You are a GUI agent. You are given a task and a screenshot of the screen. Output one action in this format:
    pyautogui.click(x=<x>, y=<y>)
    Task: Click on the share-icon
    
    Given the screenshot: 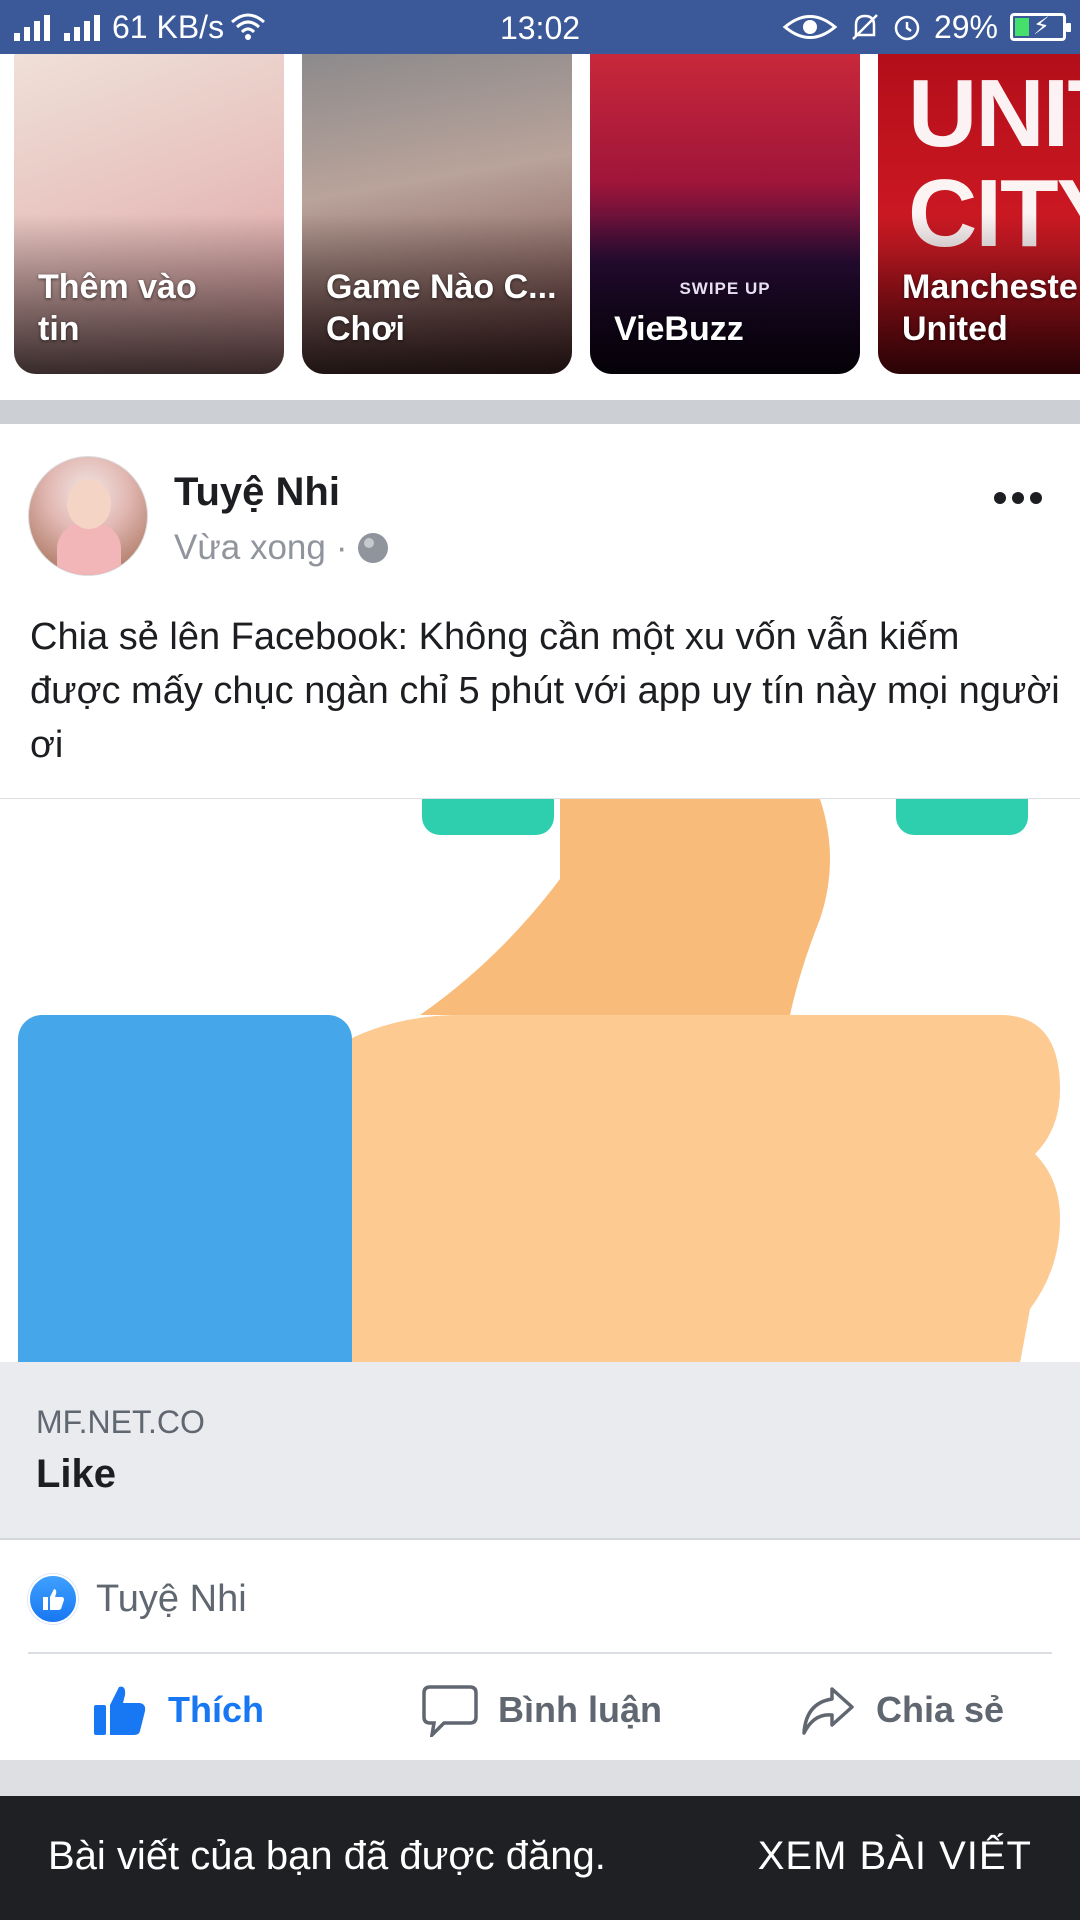 What is the action you would take?
    pyautogui.click(x=828, y=1711)
    